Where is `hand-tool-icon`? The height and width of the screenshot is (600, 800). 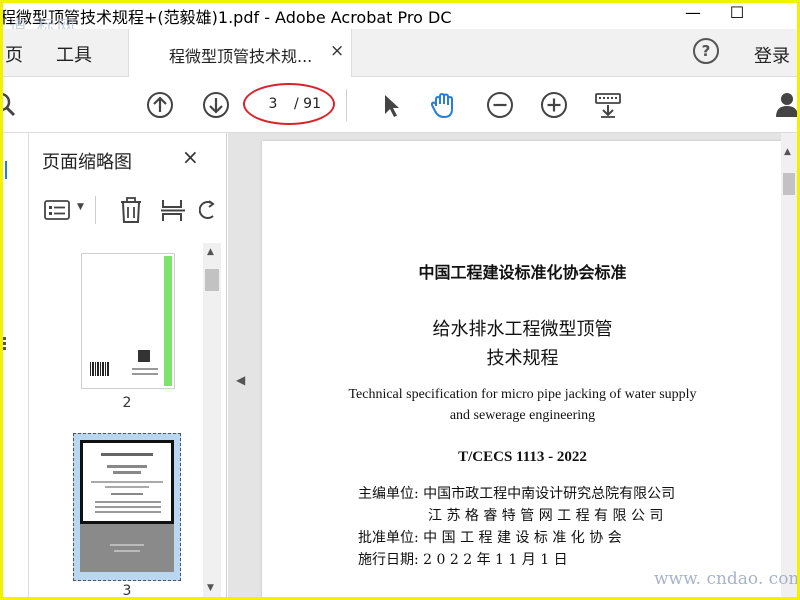 hand-tool-icon is located at coordinates (443, 105).